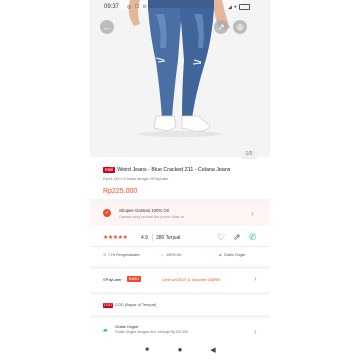  I want to click on system-nav-bar: ■ ● ◀, so click(180, 350).